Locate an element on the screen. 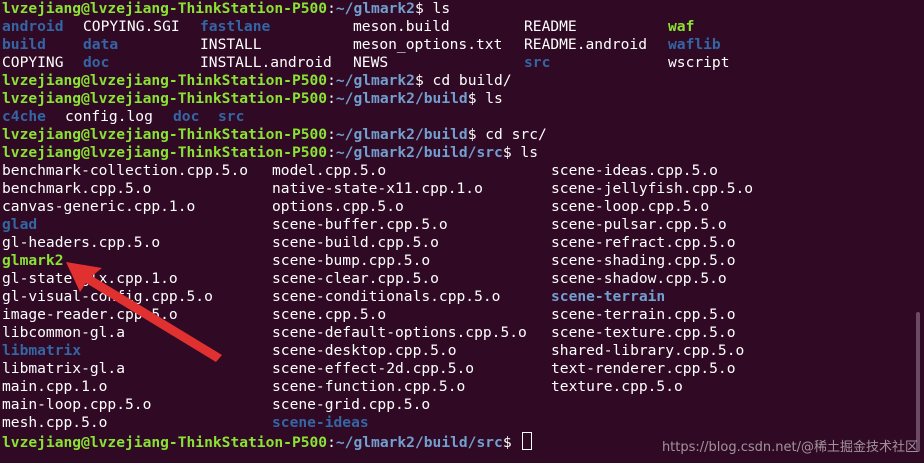 This screenshot has height=463, width=924. arrow-shape is located at coordinates (144, 312).